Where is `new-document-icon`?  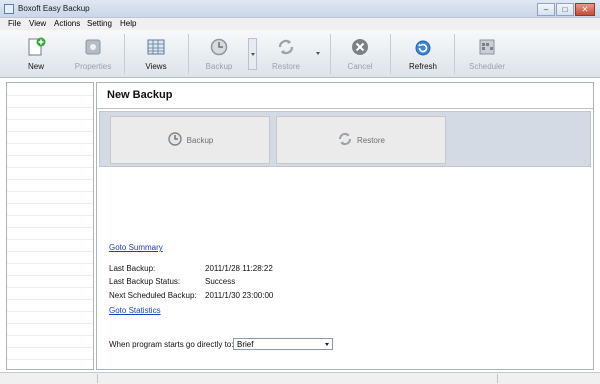
new-document-icon is located at coordinates (36, 47).